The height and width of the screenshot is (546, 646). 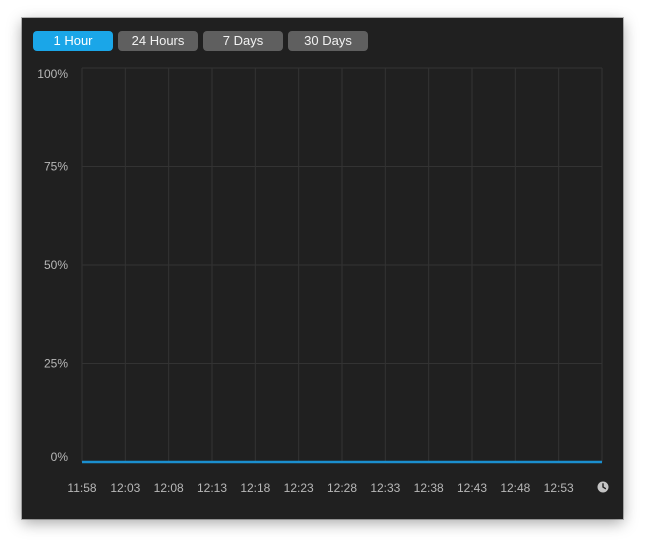 What do you see at coordinates (559, 488) in the screenshot?
I see `x-tick-label: 12:53` at bounding box center [559, 488].